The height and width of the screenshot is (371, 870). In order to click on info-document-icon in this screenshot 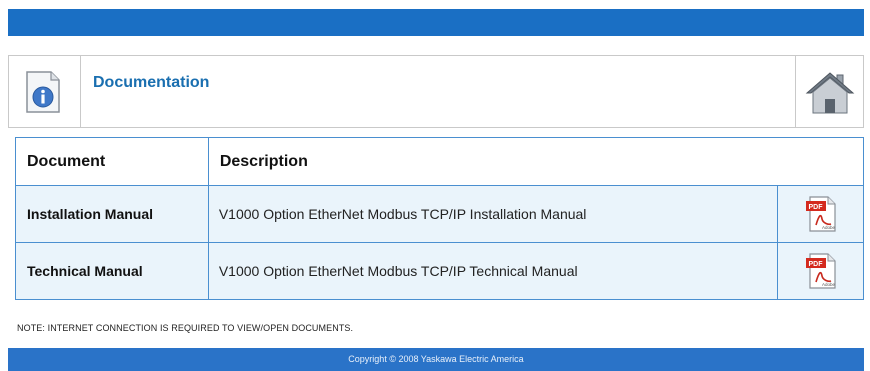, I will do `click(43, 92)`.